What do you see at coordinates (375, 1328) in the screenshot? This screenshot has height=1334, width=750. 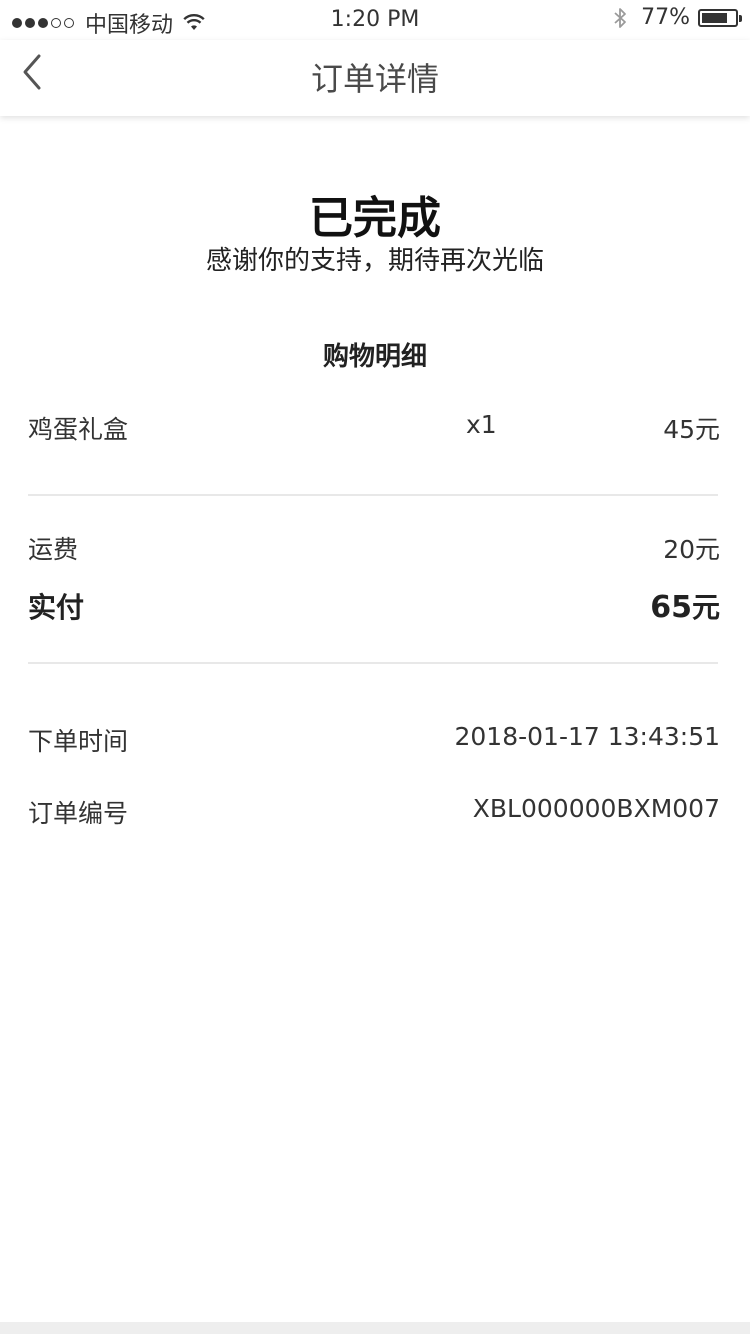 I see `bottom-strip` at bounding box center [375, 1328].